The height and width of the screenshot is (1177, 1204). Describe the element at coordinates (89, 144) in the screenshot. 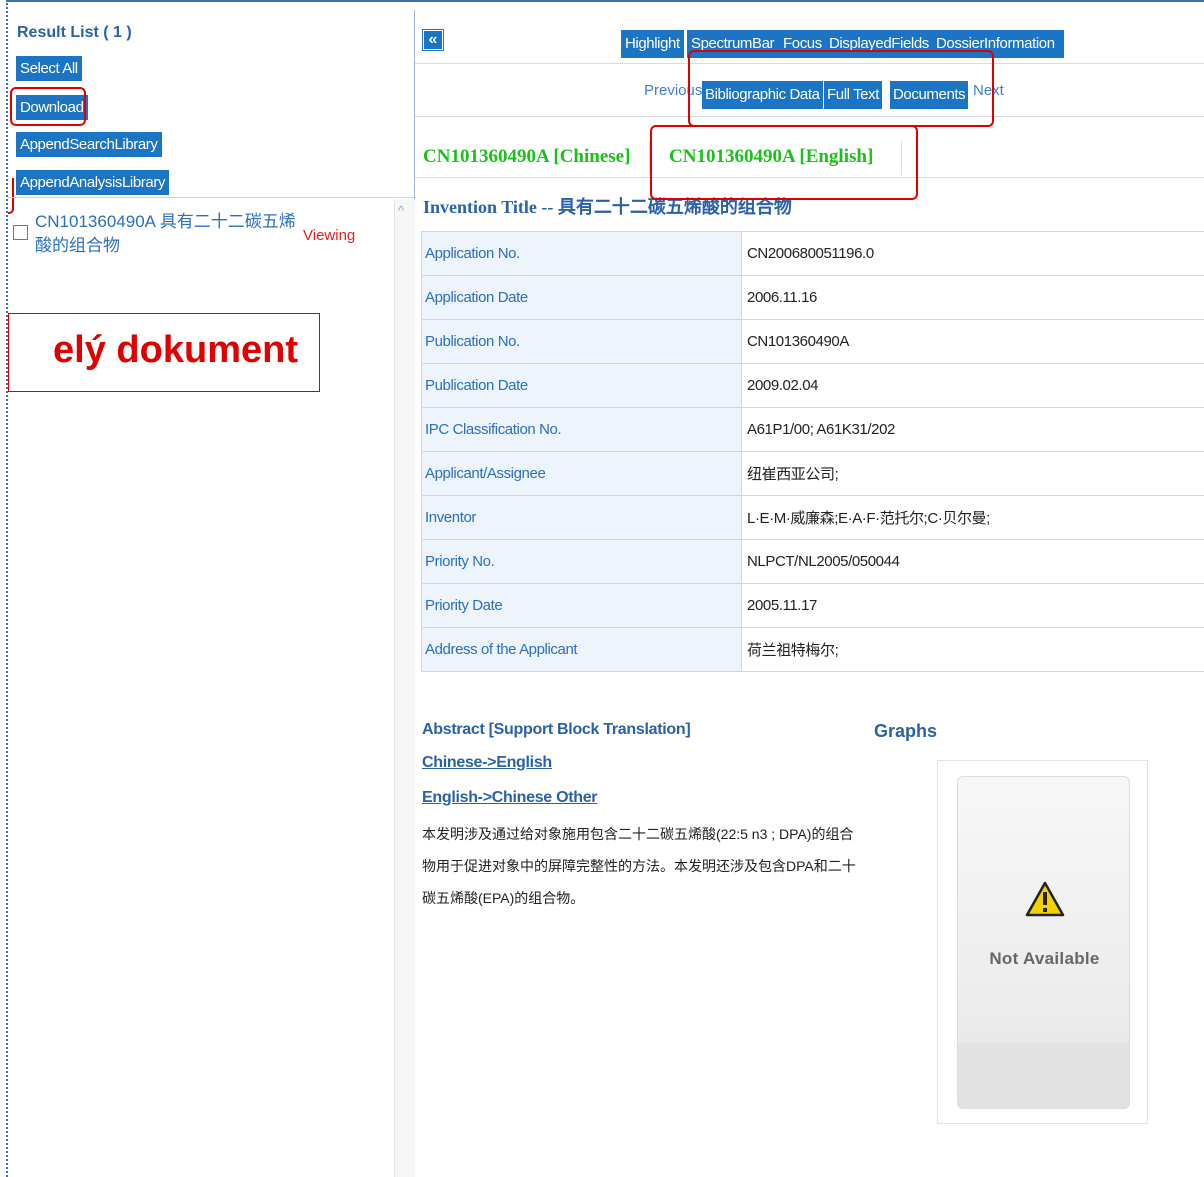

I see `append-search-library-button: AppendSearchLibrary` at that location.